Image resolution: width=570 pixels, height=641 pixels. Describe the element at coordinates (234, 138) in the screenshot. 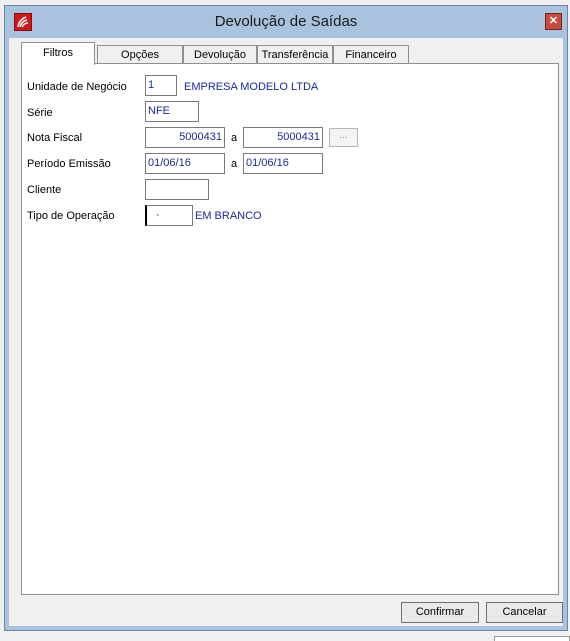

I see `nota-fiscal-separator: a` at that location.